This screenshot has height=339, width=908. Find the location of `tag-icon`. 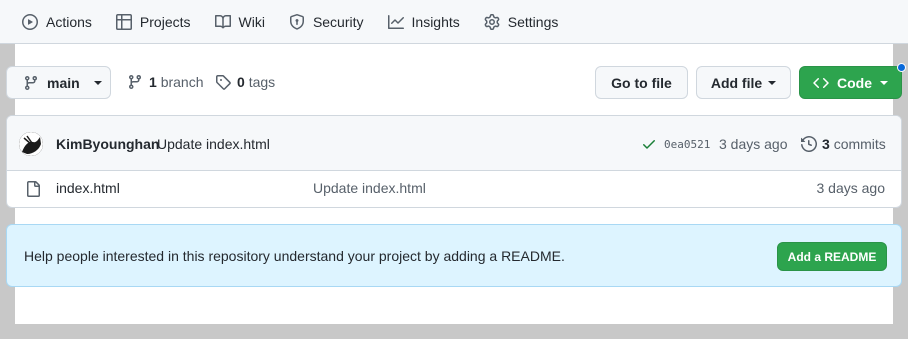

tag-icon is located at coordinates (223, 82).